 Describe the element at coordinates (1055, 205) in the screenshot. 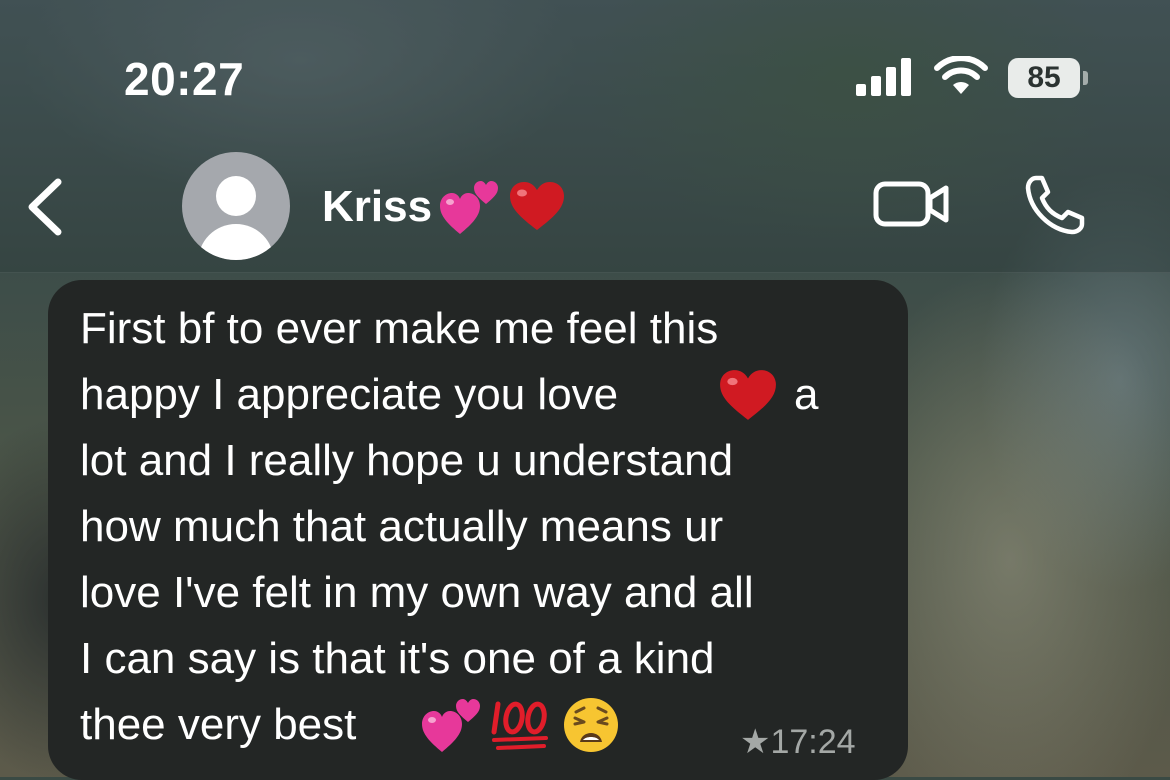

I see `voice-call-button` at that location.